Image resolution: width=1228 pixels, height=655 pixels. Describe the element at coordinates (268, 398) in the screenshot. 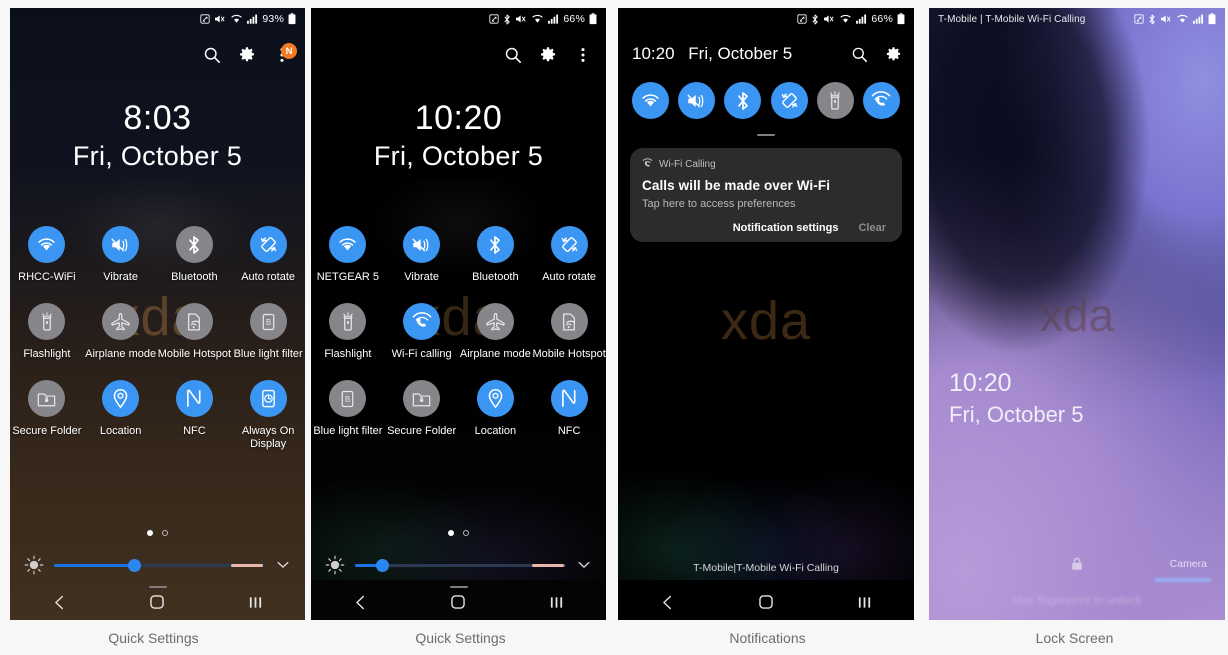

I see `aod-icon` at that location.